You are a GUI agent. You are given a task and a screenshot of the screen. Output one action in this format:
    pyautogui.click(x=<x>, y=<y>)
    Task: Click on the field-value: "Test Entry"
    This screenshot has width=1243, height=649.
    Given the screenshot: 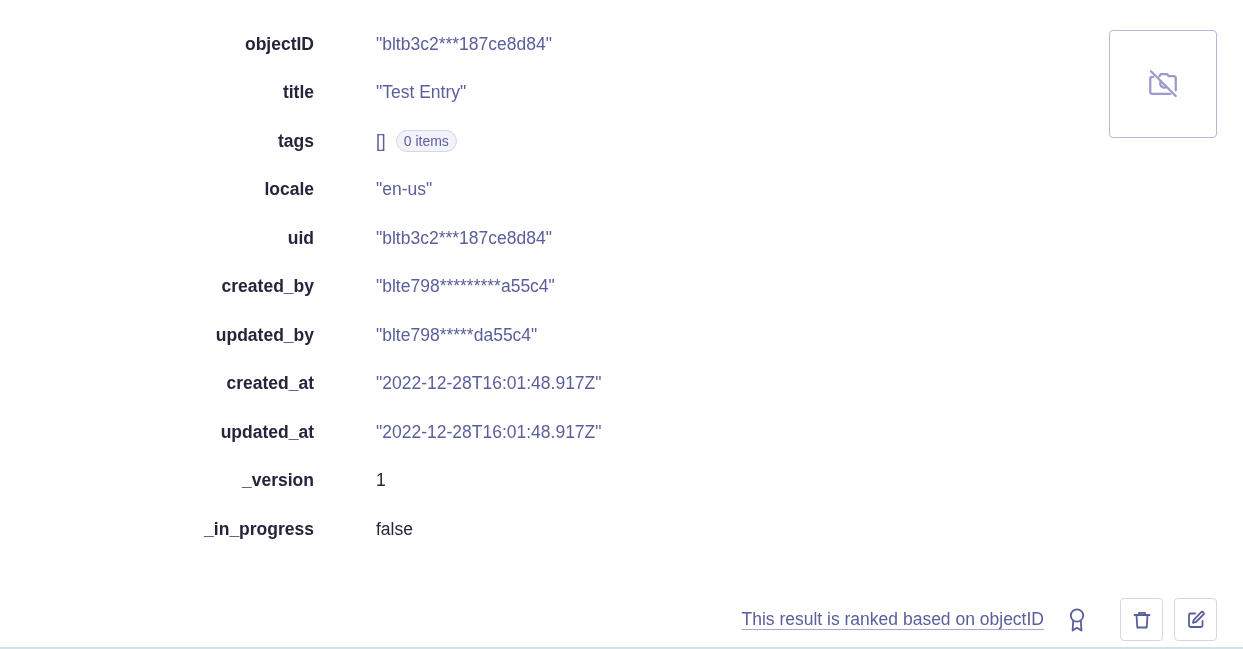 What is the action you would take?
    pyautogui.click(x=421, y=93)
    